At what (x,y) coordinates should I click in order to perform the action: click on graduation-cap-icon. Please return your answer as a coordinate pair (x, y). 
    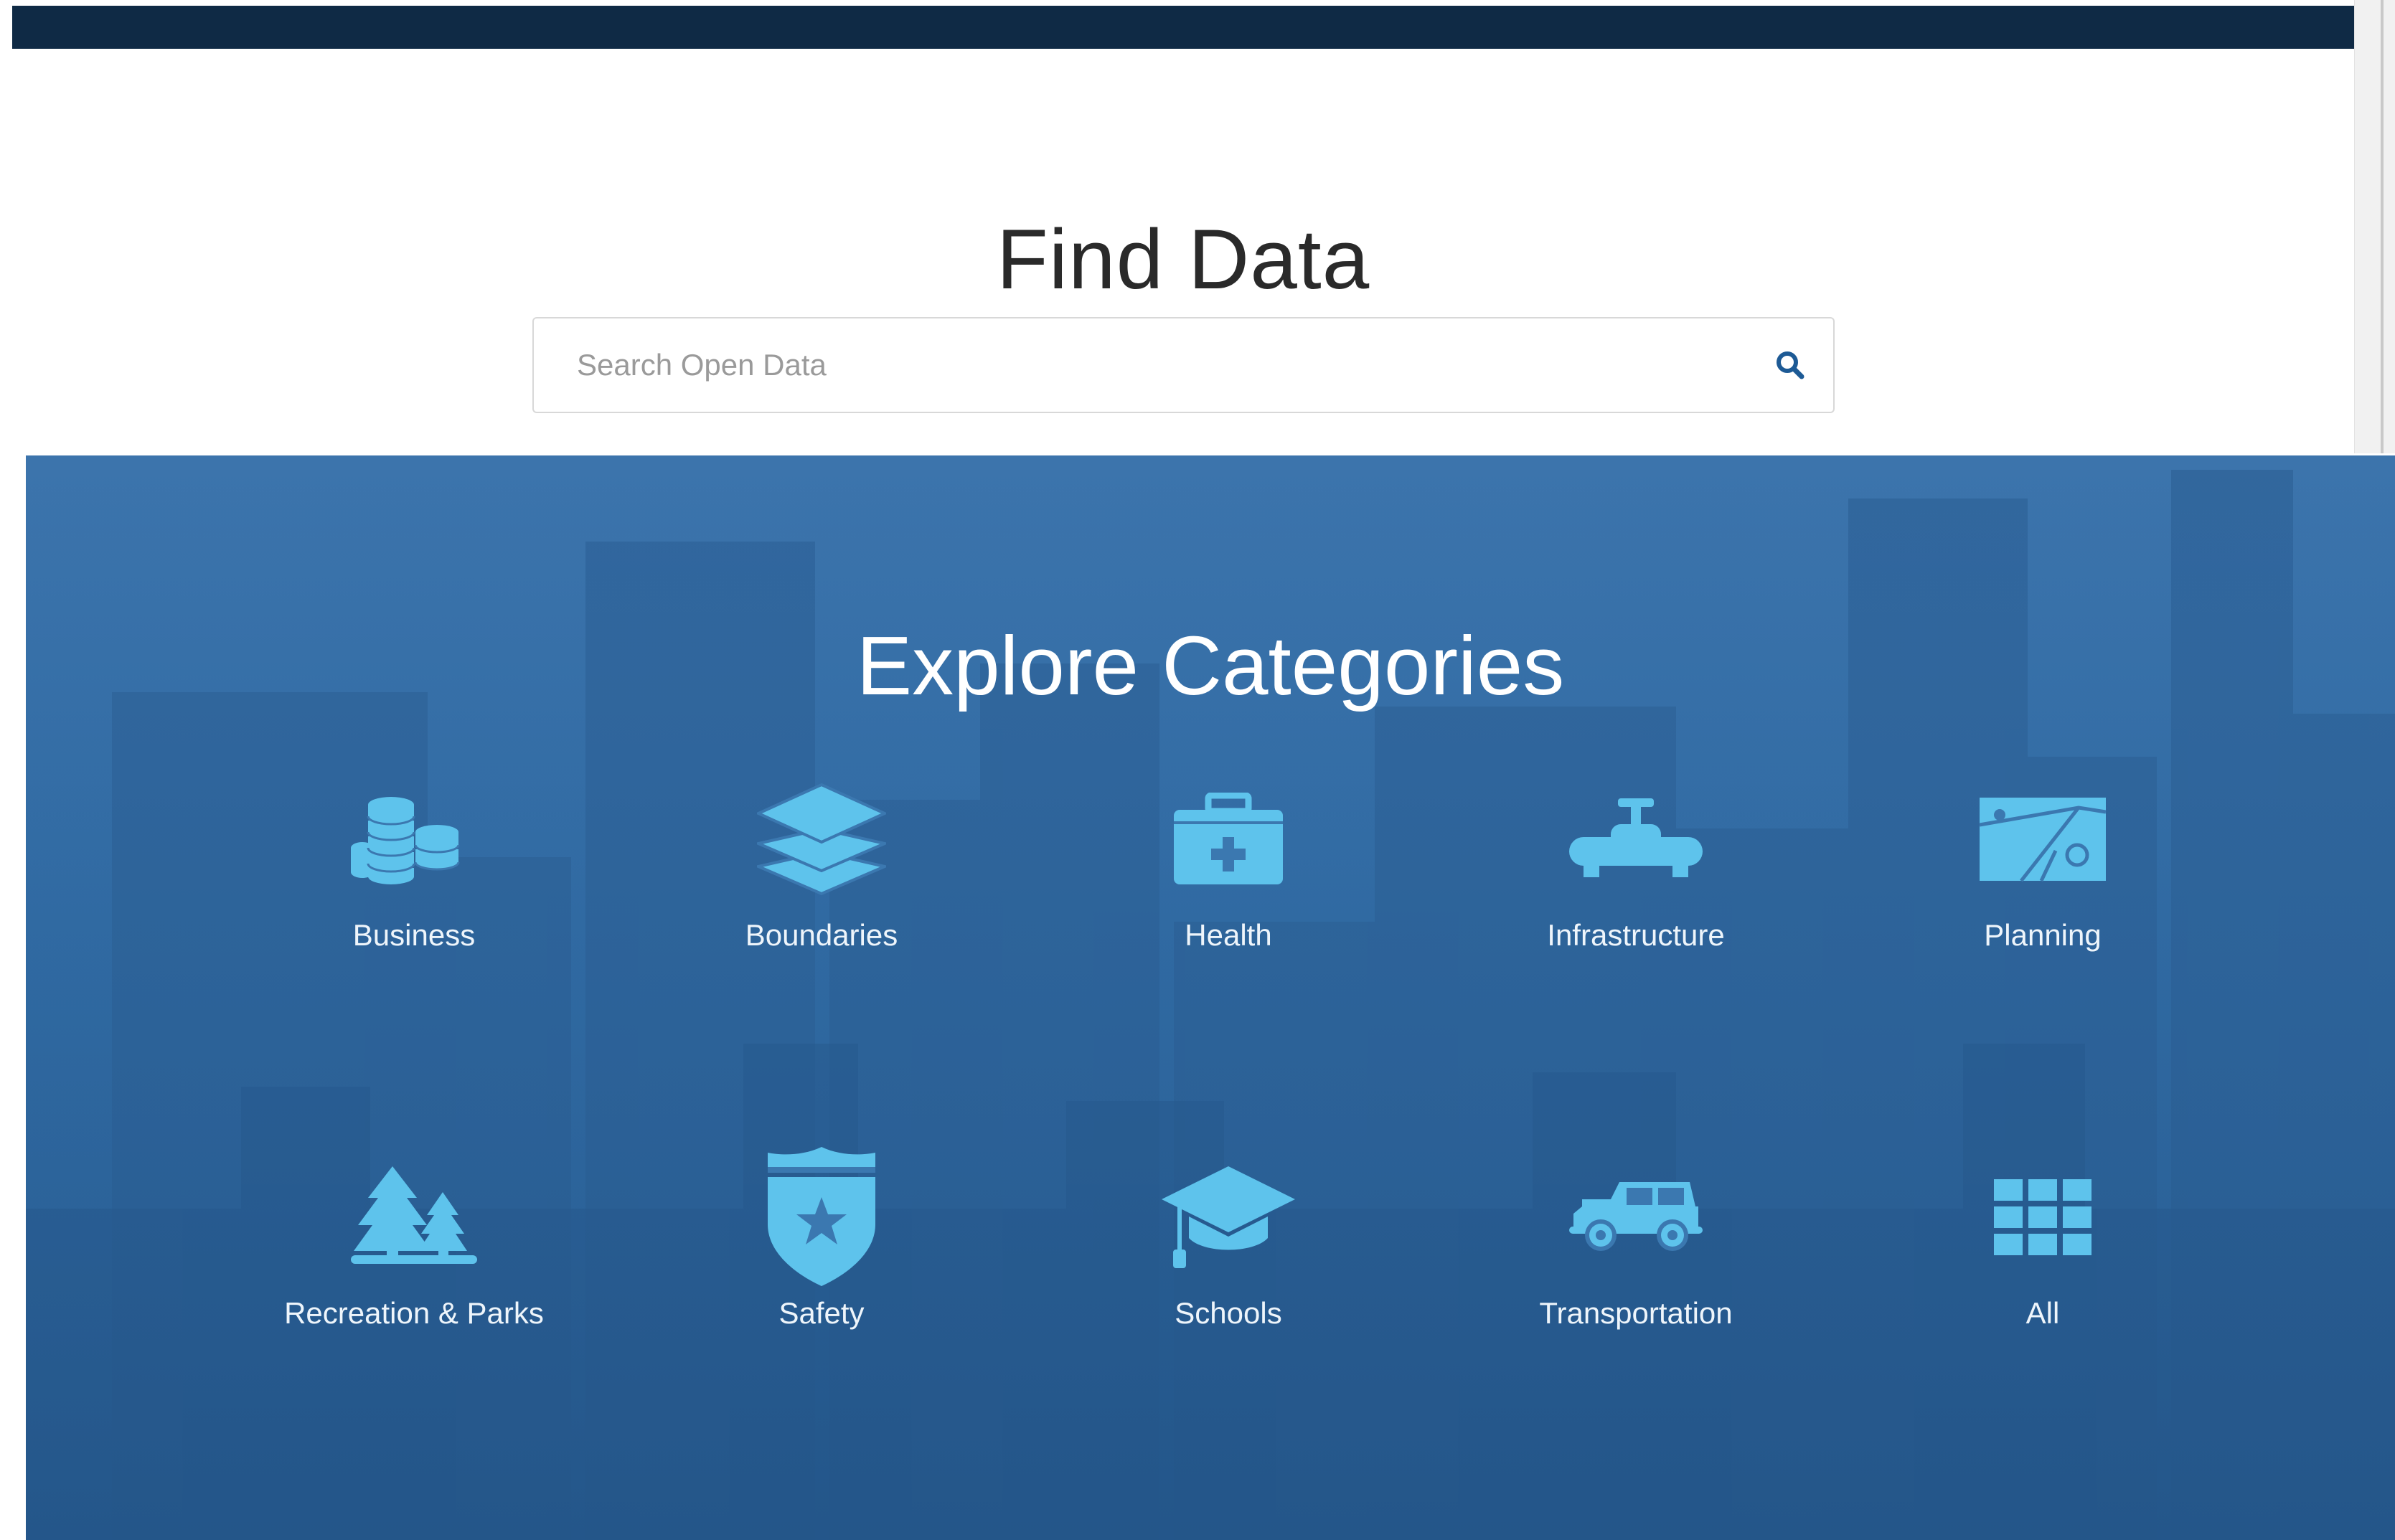
    Looking at the image, I should click on (1228, 1217).